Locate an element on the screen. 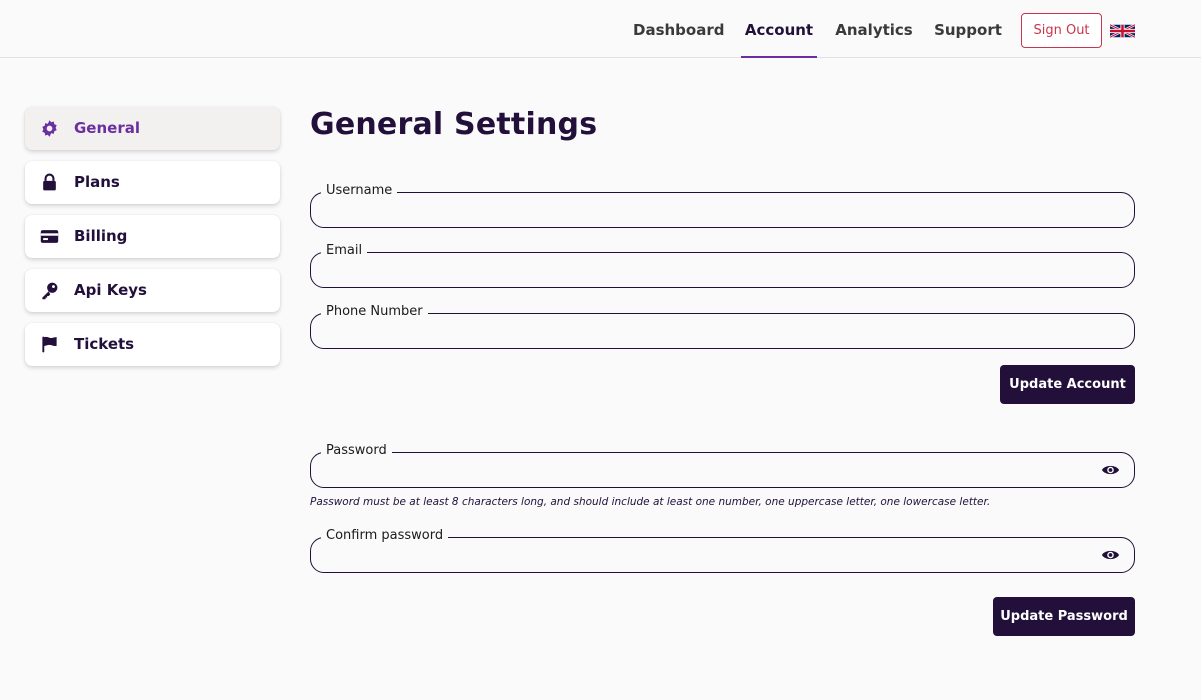 Image resolution: width=1201 pixels, height=700 pixels. sidebar-item-api-keys: Api Keys is located at coordinates (152, 290).